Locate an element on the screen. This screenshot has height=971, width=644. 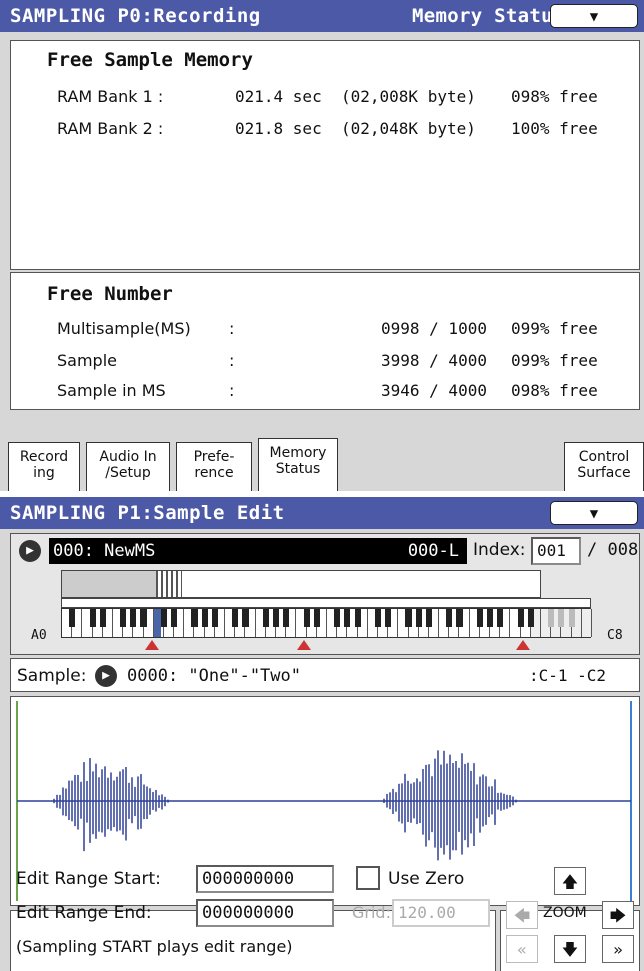
zoom-right-button: 🡆 is located at coordinates (618, 915).